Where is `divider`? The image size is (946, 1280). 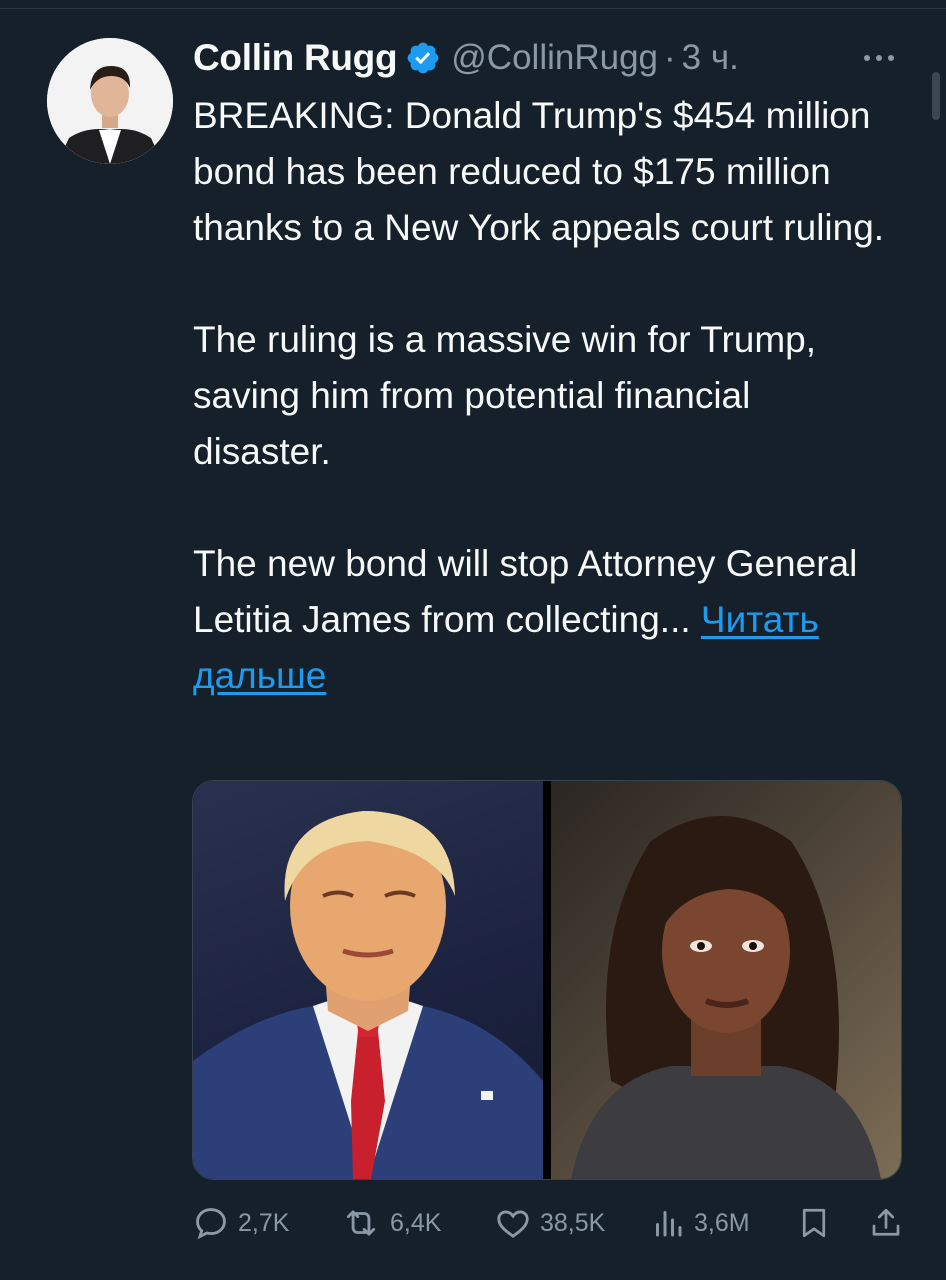 divider is located at coordinates (473, 8).